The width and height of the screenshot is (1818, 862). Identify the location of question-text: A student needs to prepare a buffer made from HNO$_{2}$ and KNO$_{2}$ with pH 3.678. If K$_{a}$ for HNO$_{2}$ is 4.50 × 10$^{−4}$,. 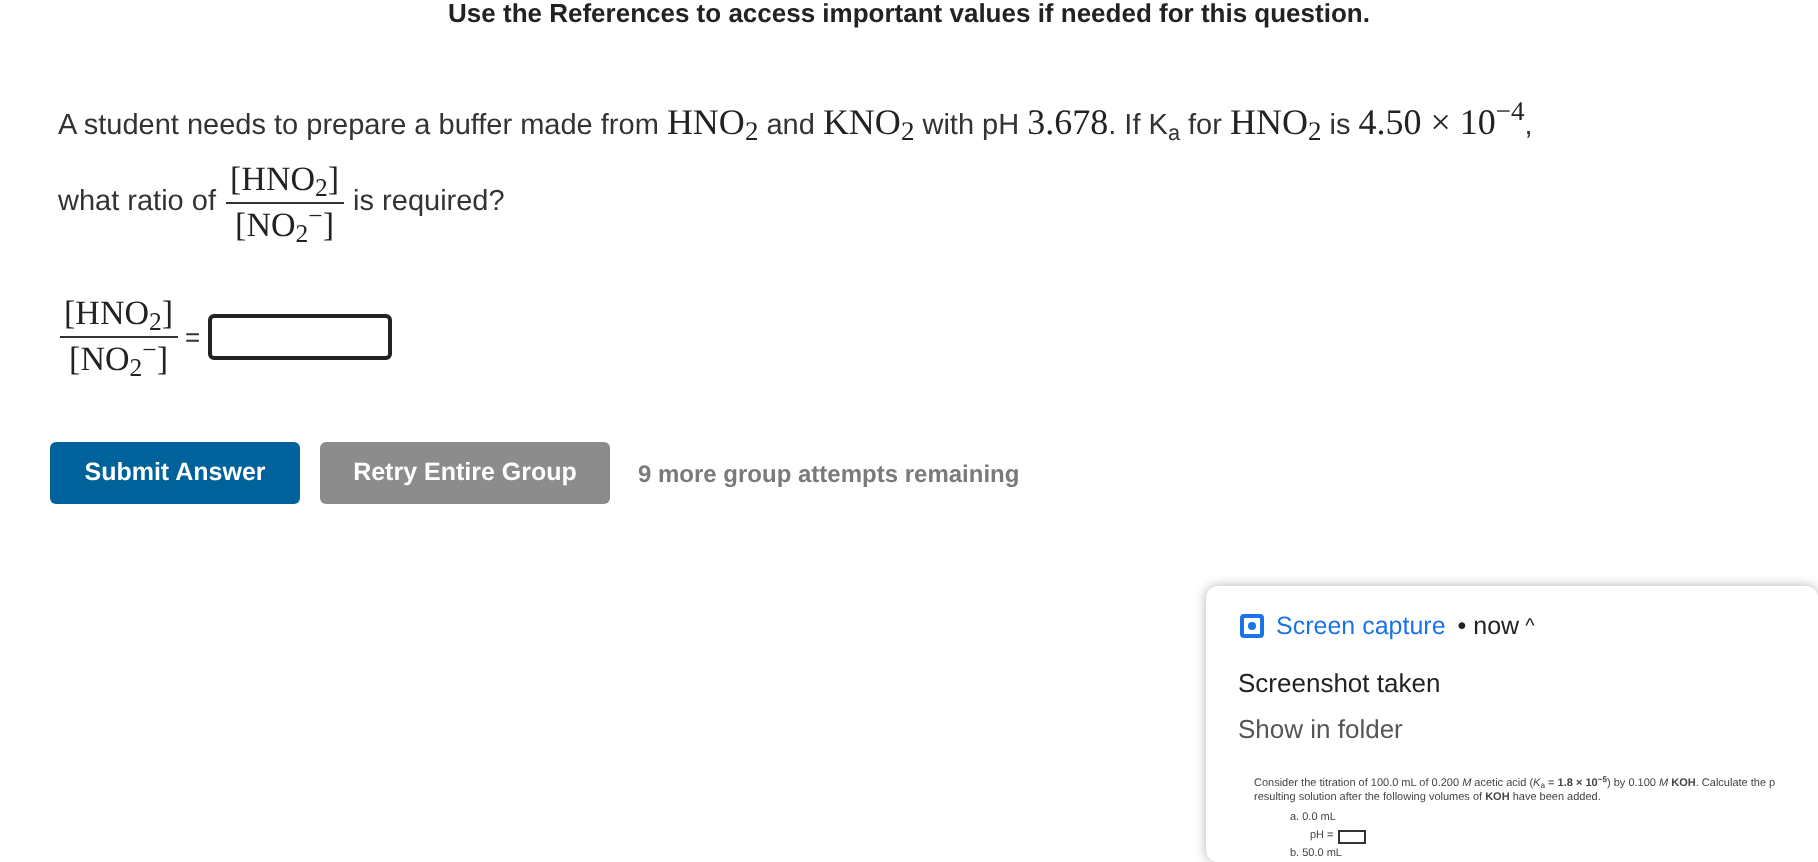
(796, 123).